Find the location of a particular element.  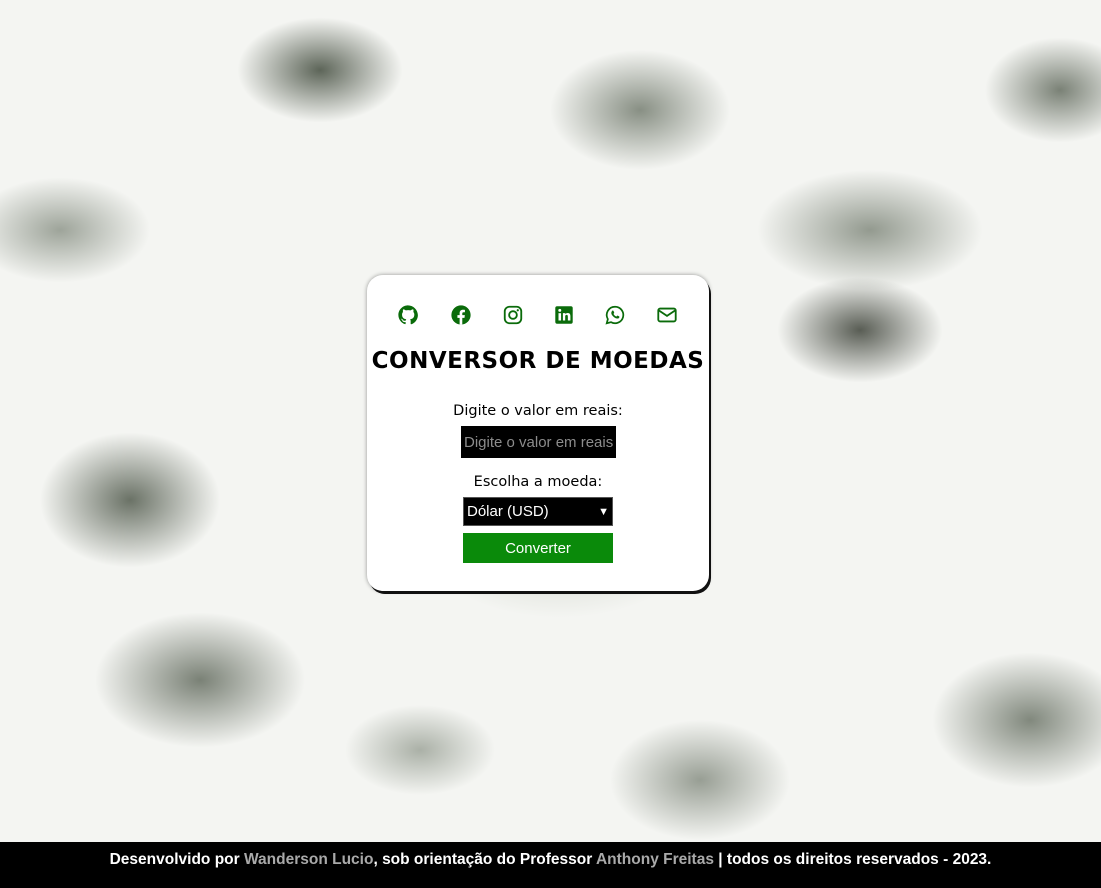

chevron-down-icon: ▼ is located at coordinates (603, 511).